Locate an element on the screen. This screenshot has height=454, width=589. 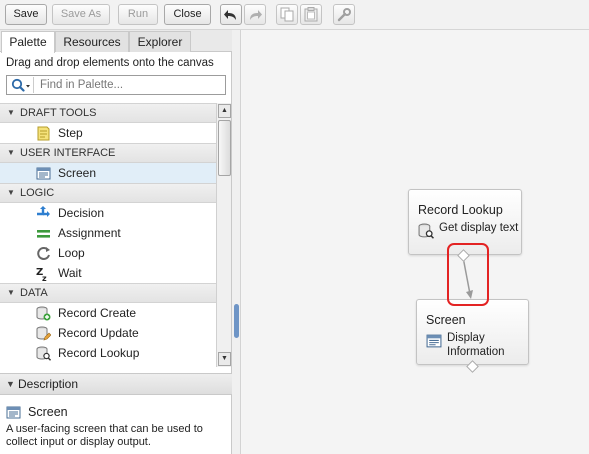
palette-item-step: Step is located at coordinates (108, 133).